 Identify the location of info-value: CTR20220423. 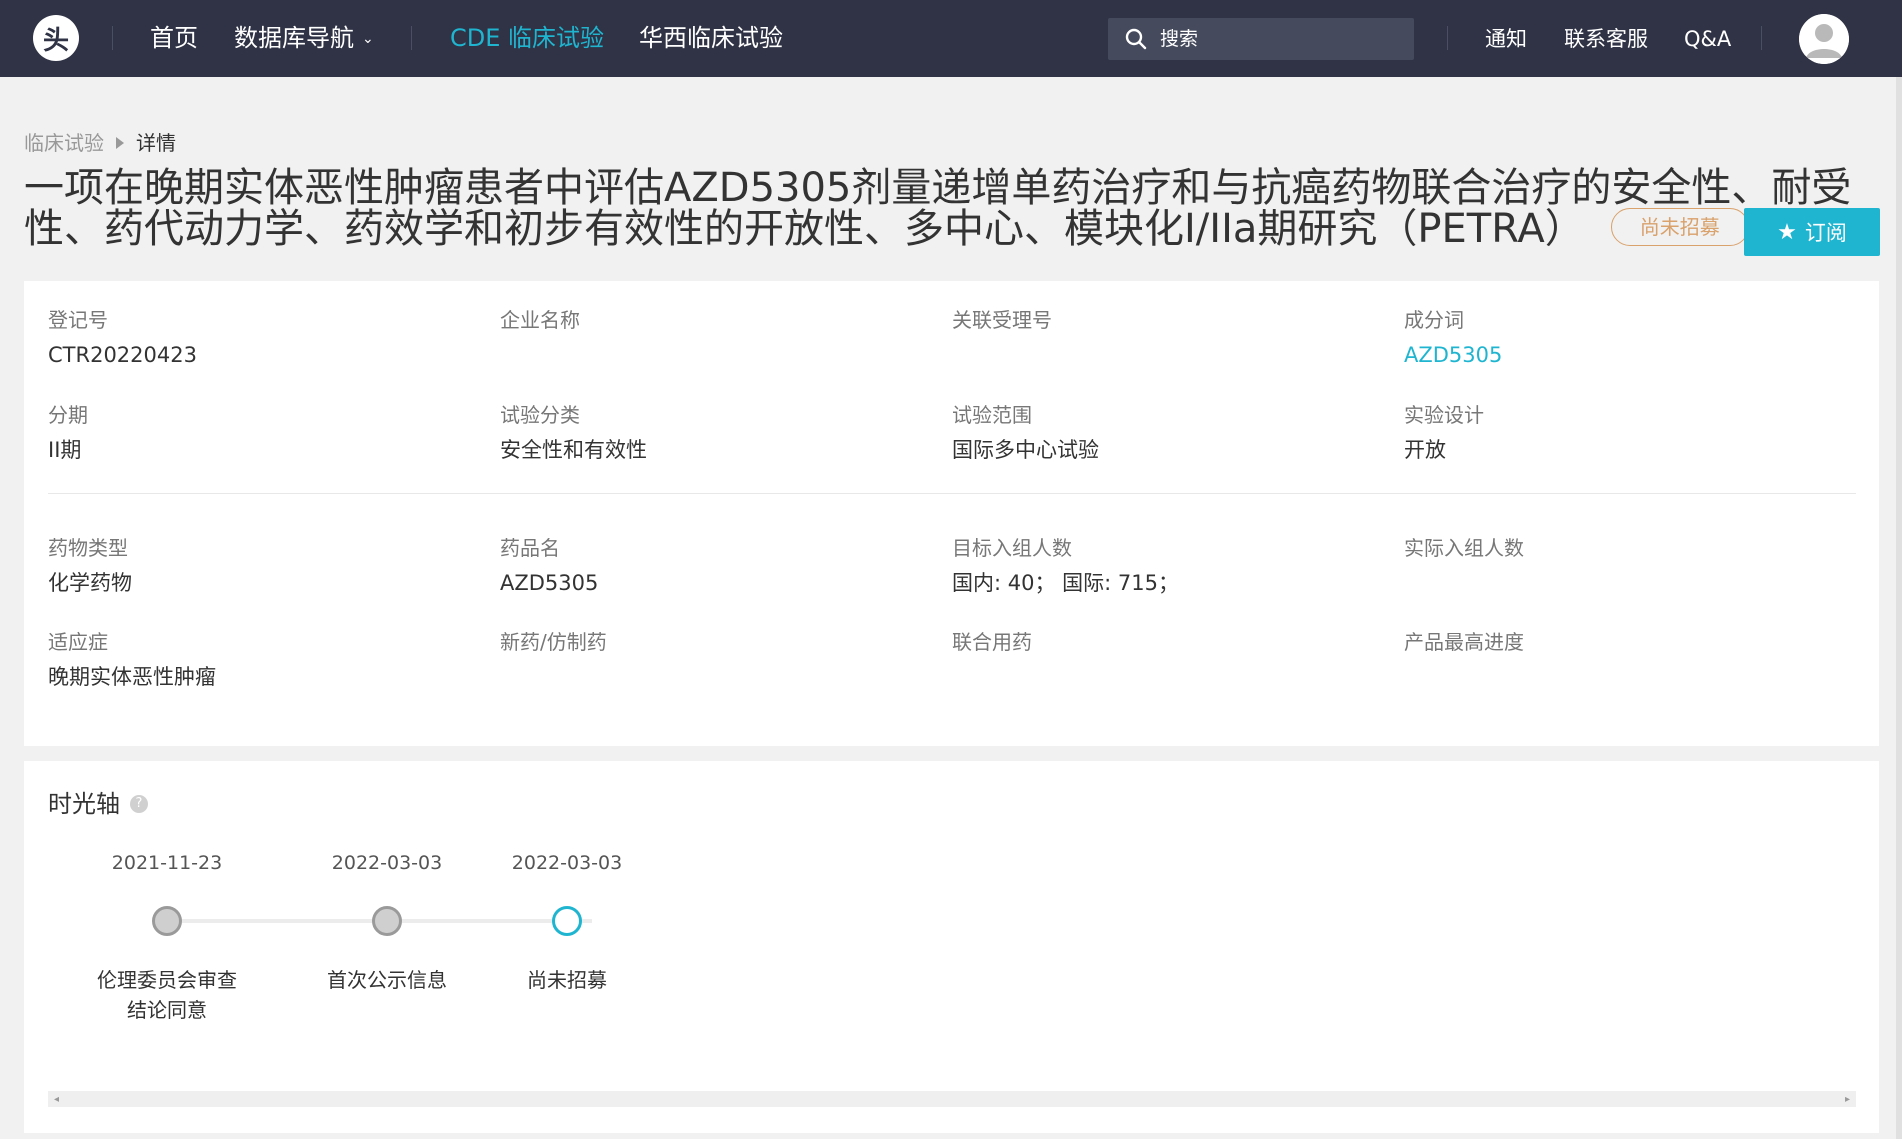
(122, 355).